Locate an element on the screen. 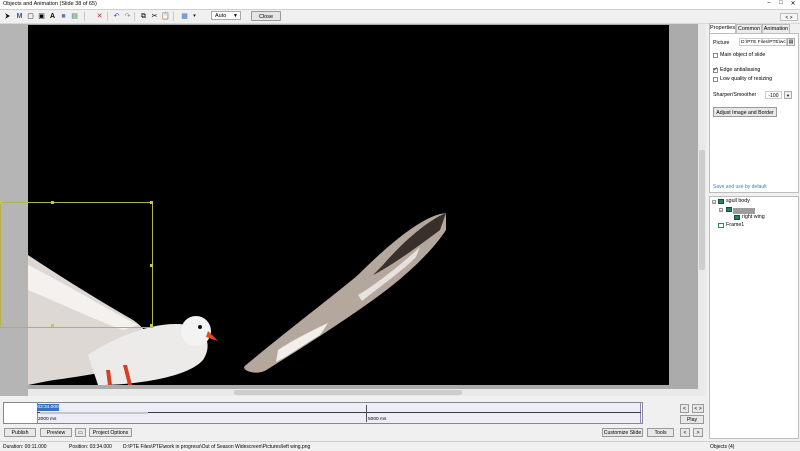 This screenshot has height=451, width=800. delete-icon: ✕ is located at coordinates (99, 16).